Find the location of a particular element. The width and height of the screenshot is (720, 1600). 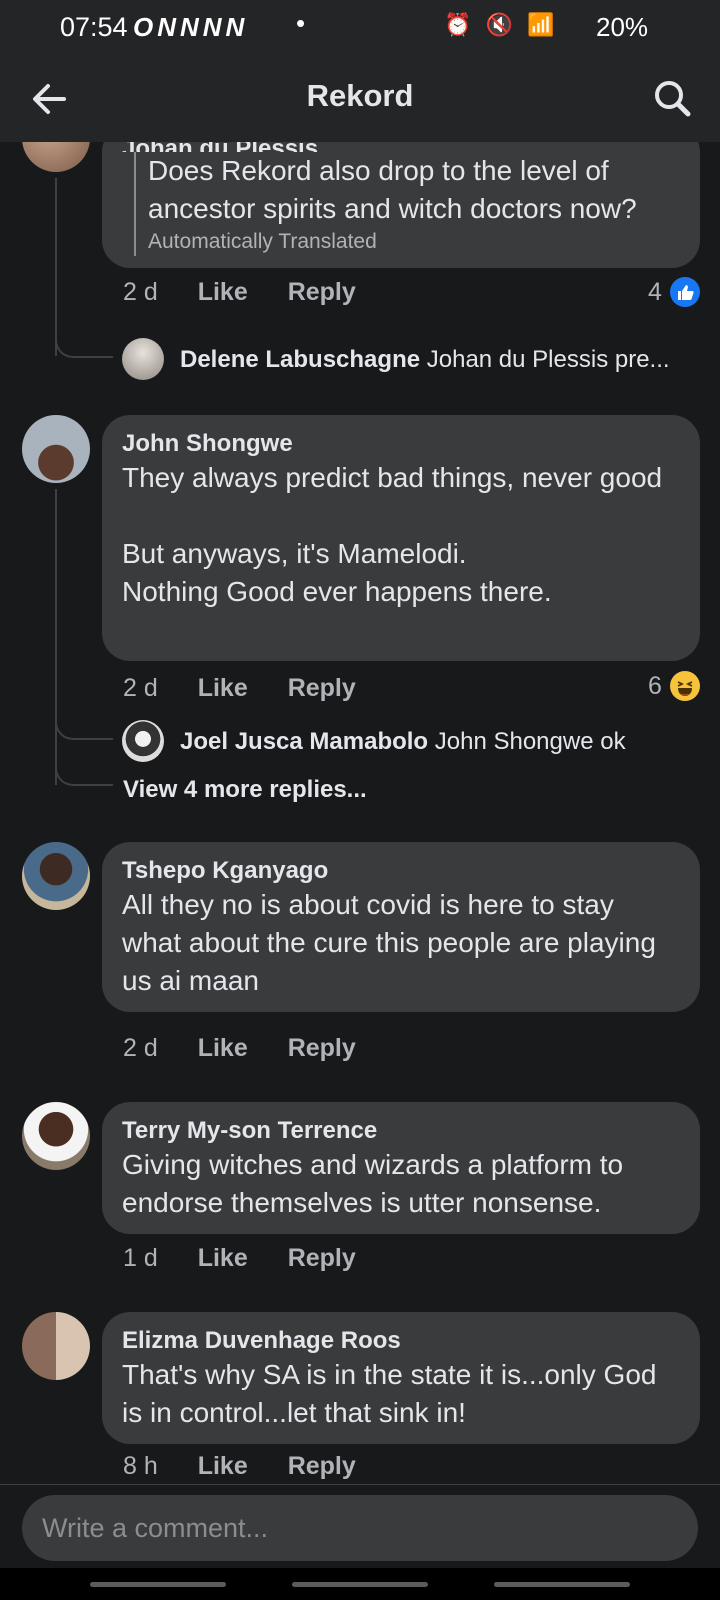

comment-author: Tshepo Kganyago is located at coordinates (401, 871).